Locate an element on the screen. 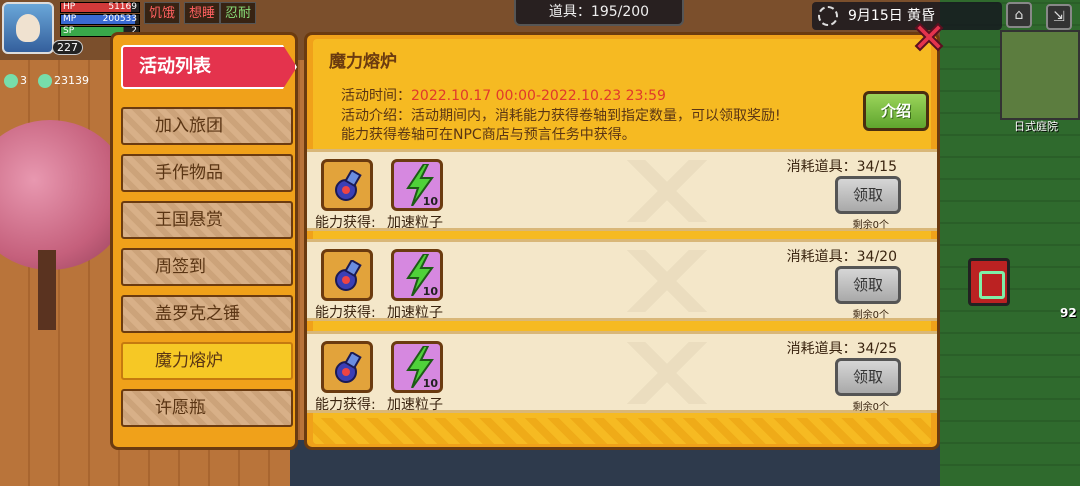 The image size is (1080, 486). panel-title: 魔力熔炉 is located at coordinates (363, 62).